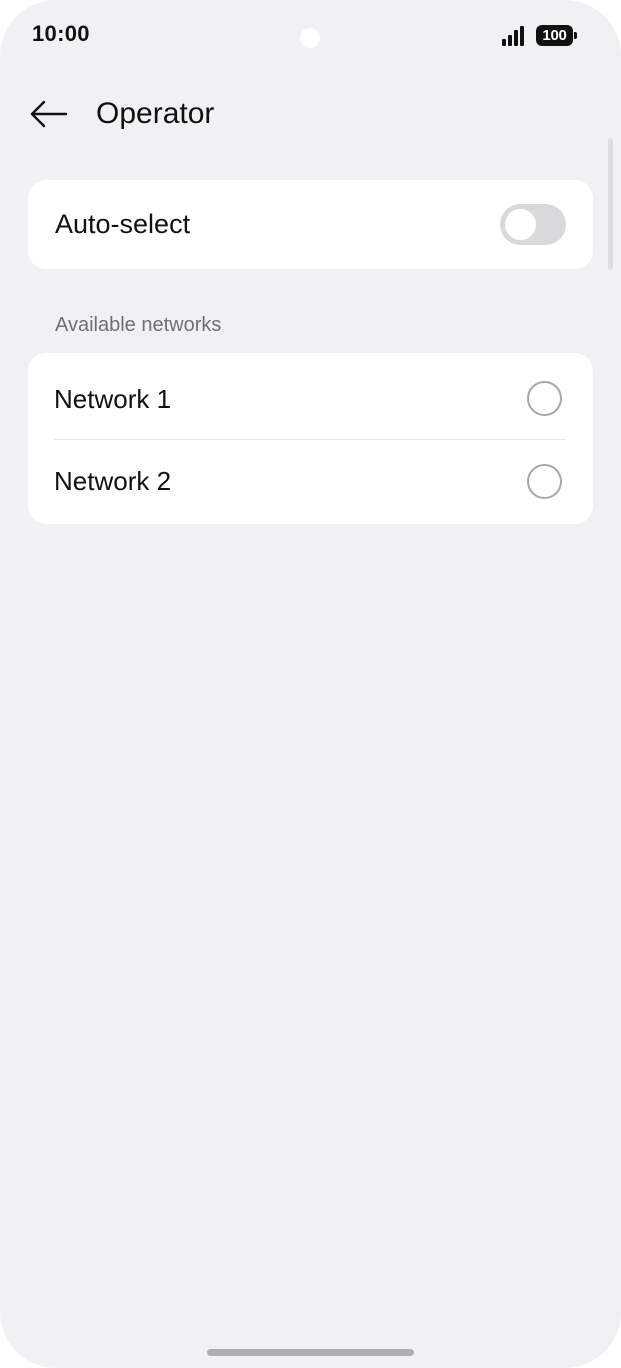 The image size is (621, 1368). What do you see at coordinates (556, 35) in the screenshot?
I see `battery-icon: 100` at bounding box center [556, 35].